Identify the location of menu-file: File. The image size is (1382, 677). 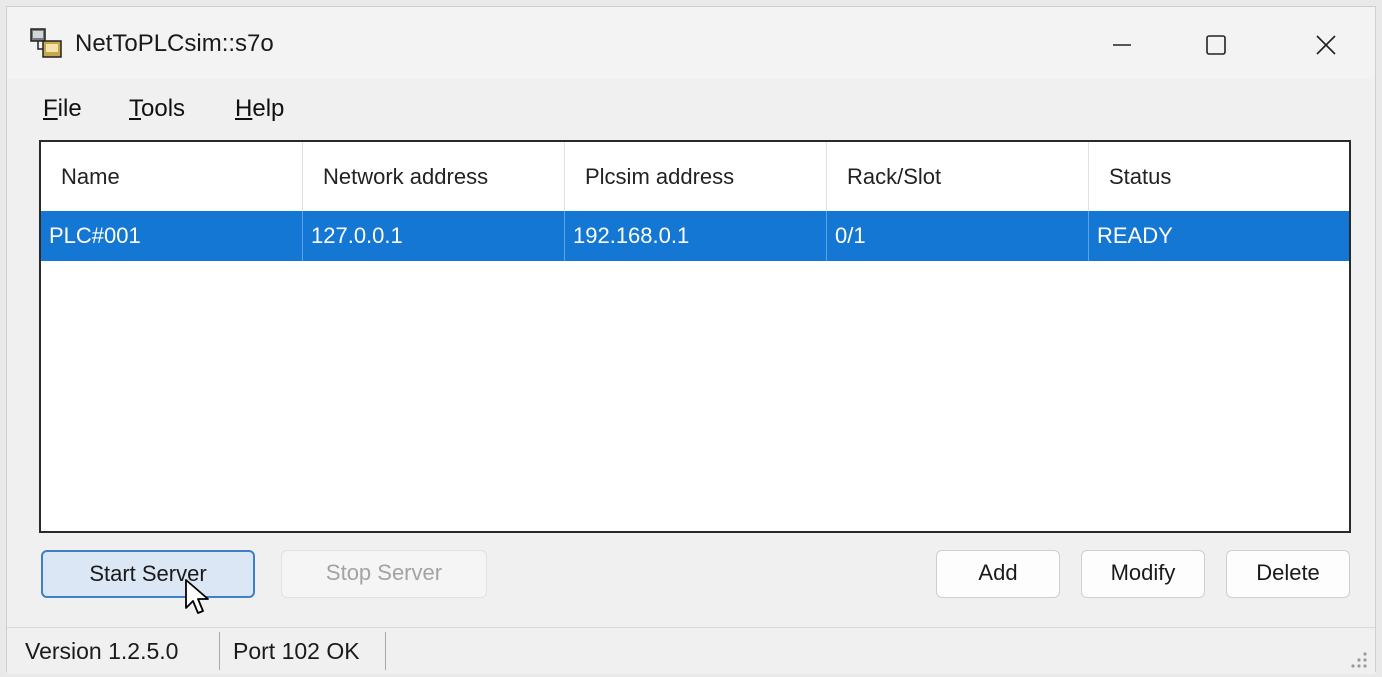
(62, 109).